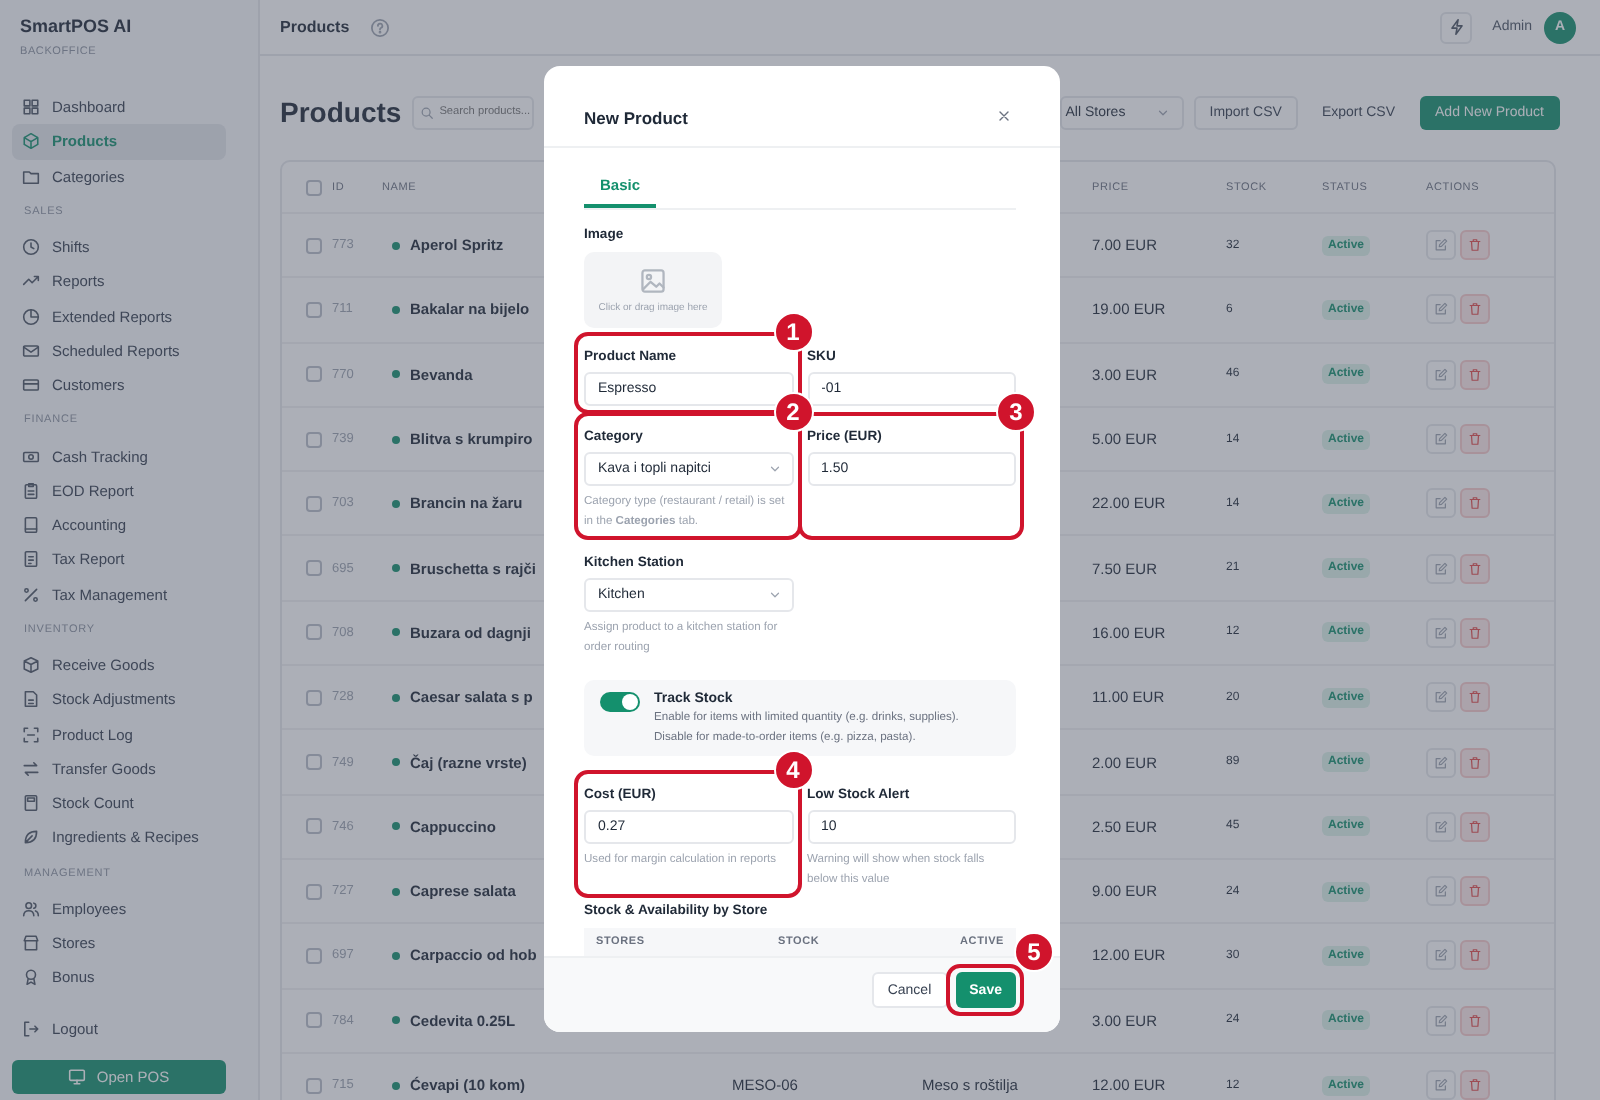  What do you see at coordinates (31, 943) in the screenshot?
I see `store-icon` at bounding box center [31, 943].